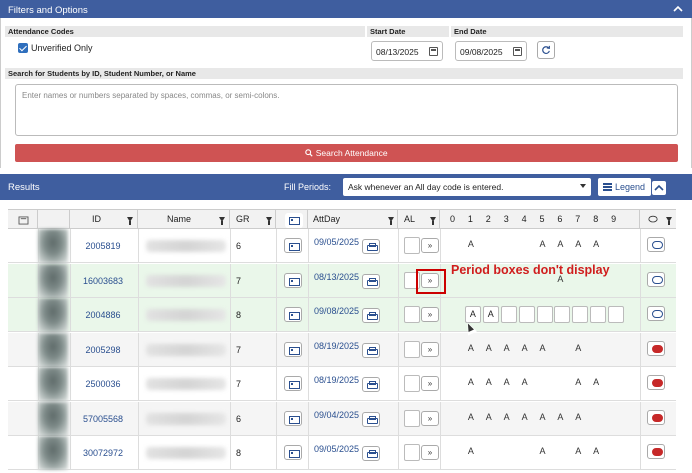 This screenshot has width=692, height=473. Describe the element at coordinates (104, 220) in the screenshot. I see `id-column-header: ID` at that location.